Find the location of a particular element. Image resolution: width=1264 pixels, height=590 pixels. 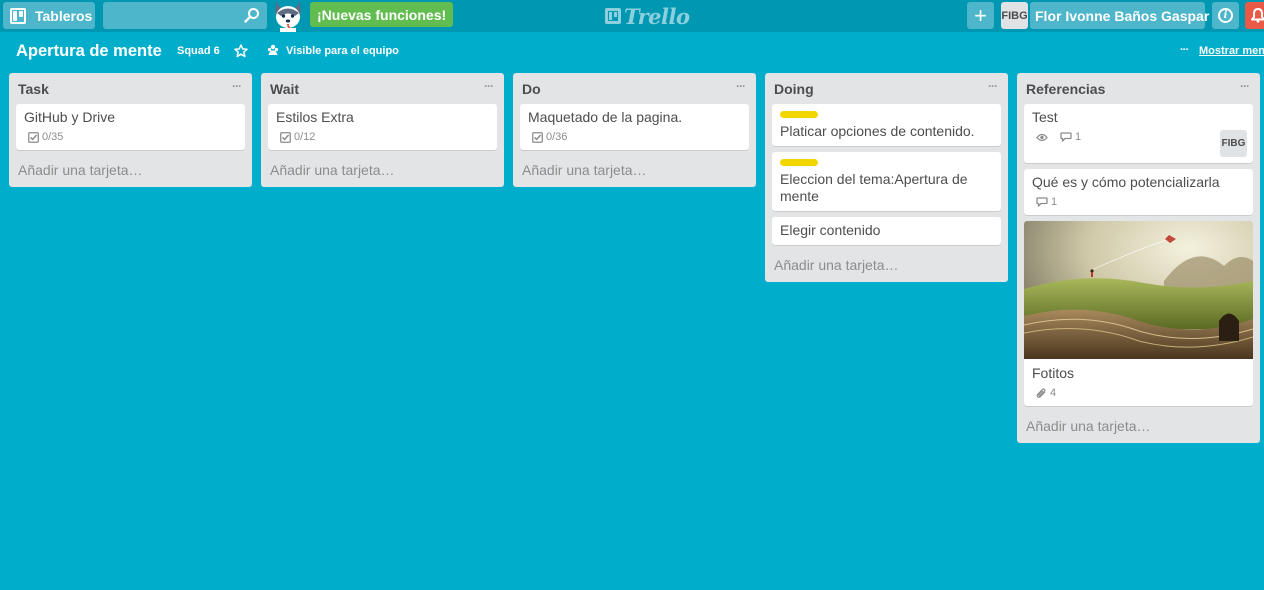

card-title: Platicar opciones de contenido. is located at coordinates (877, 131).